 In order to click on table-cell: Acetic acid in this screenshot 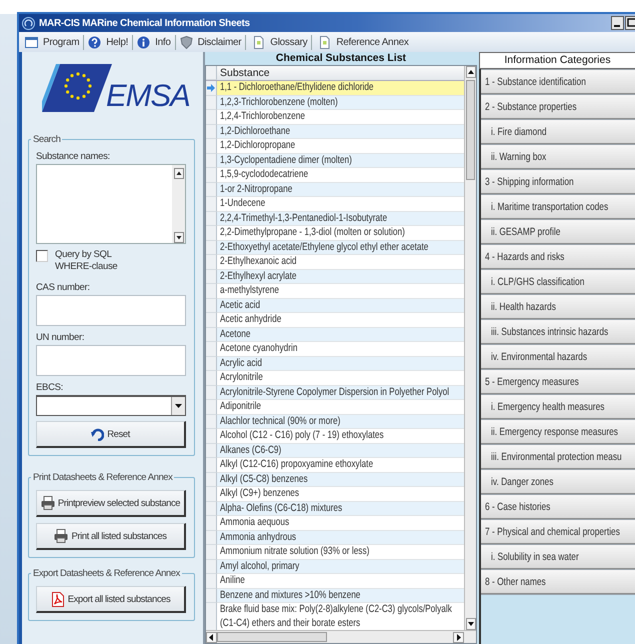, I will do `click(340, 305)`.